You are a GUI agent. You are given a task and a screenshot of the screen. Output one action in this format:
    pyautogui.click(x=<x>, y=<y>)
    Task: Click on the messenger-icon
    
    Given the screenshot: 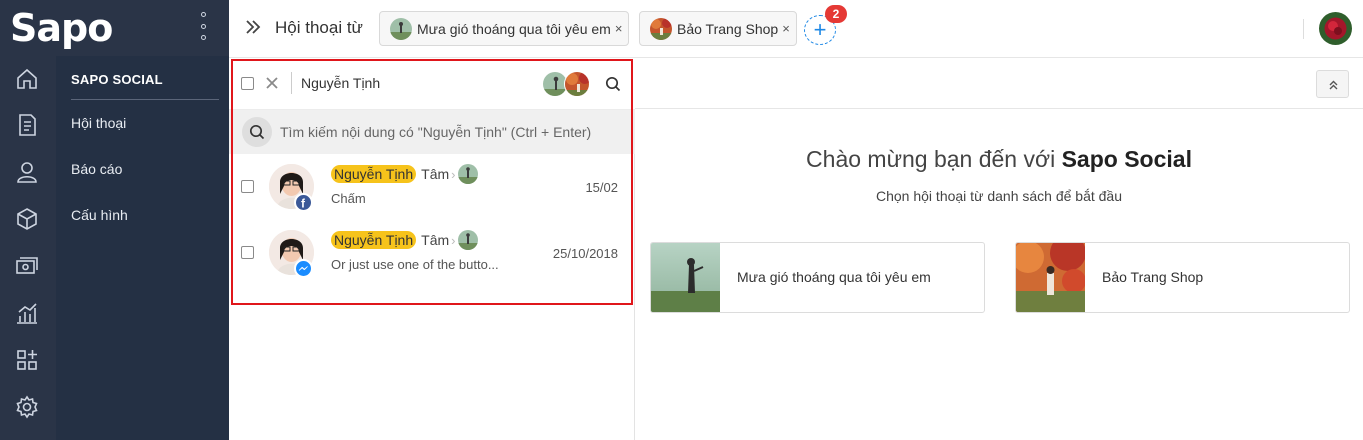 What is the action you would take?
    pyautogui.click(x=303, y=268)
    